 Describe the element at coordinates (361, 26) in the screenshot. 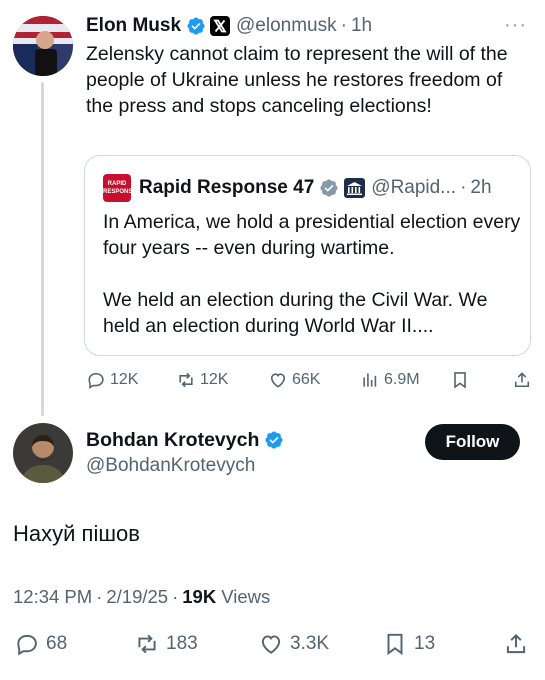

I see `tweet-time: 1h` at that location.